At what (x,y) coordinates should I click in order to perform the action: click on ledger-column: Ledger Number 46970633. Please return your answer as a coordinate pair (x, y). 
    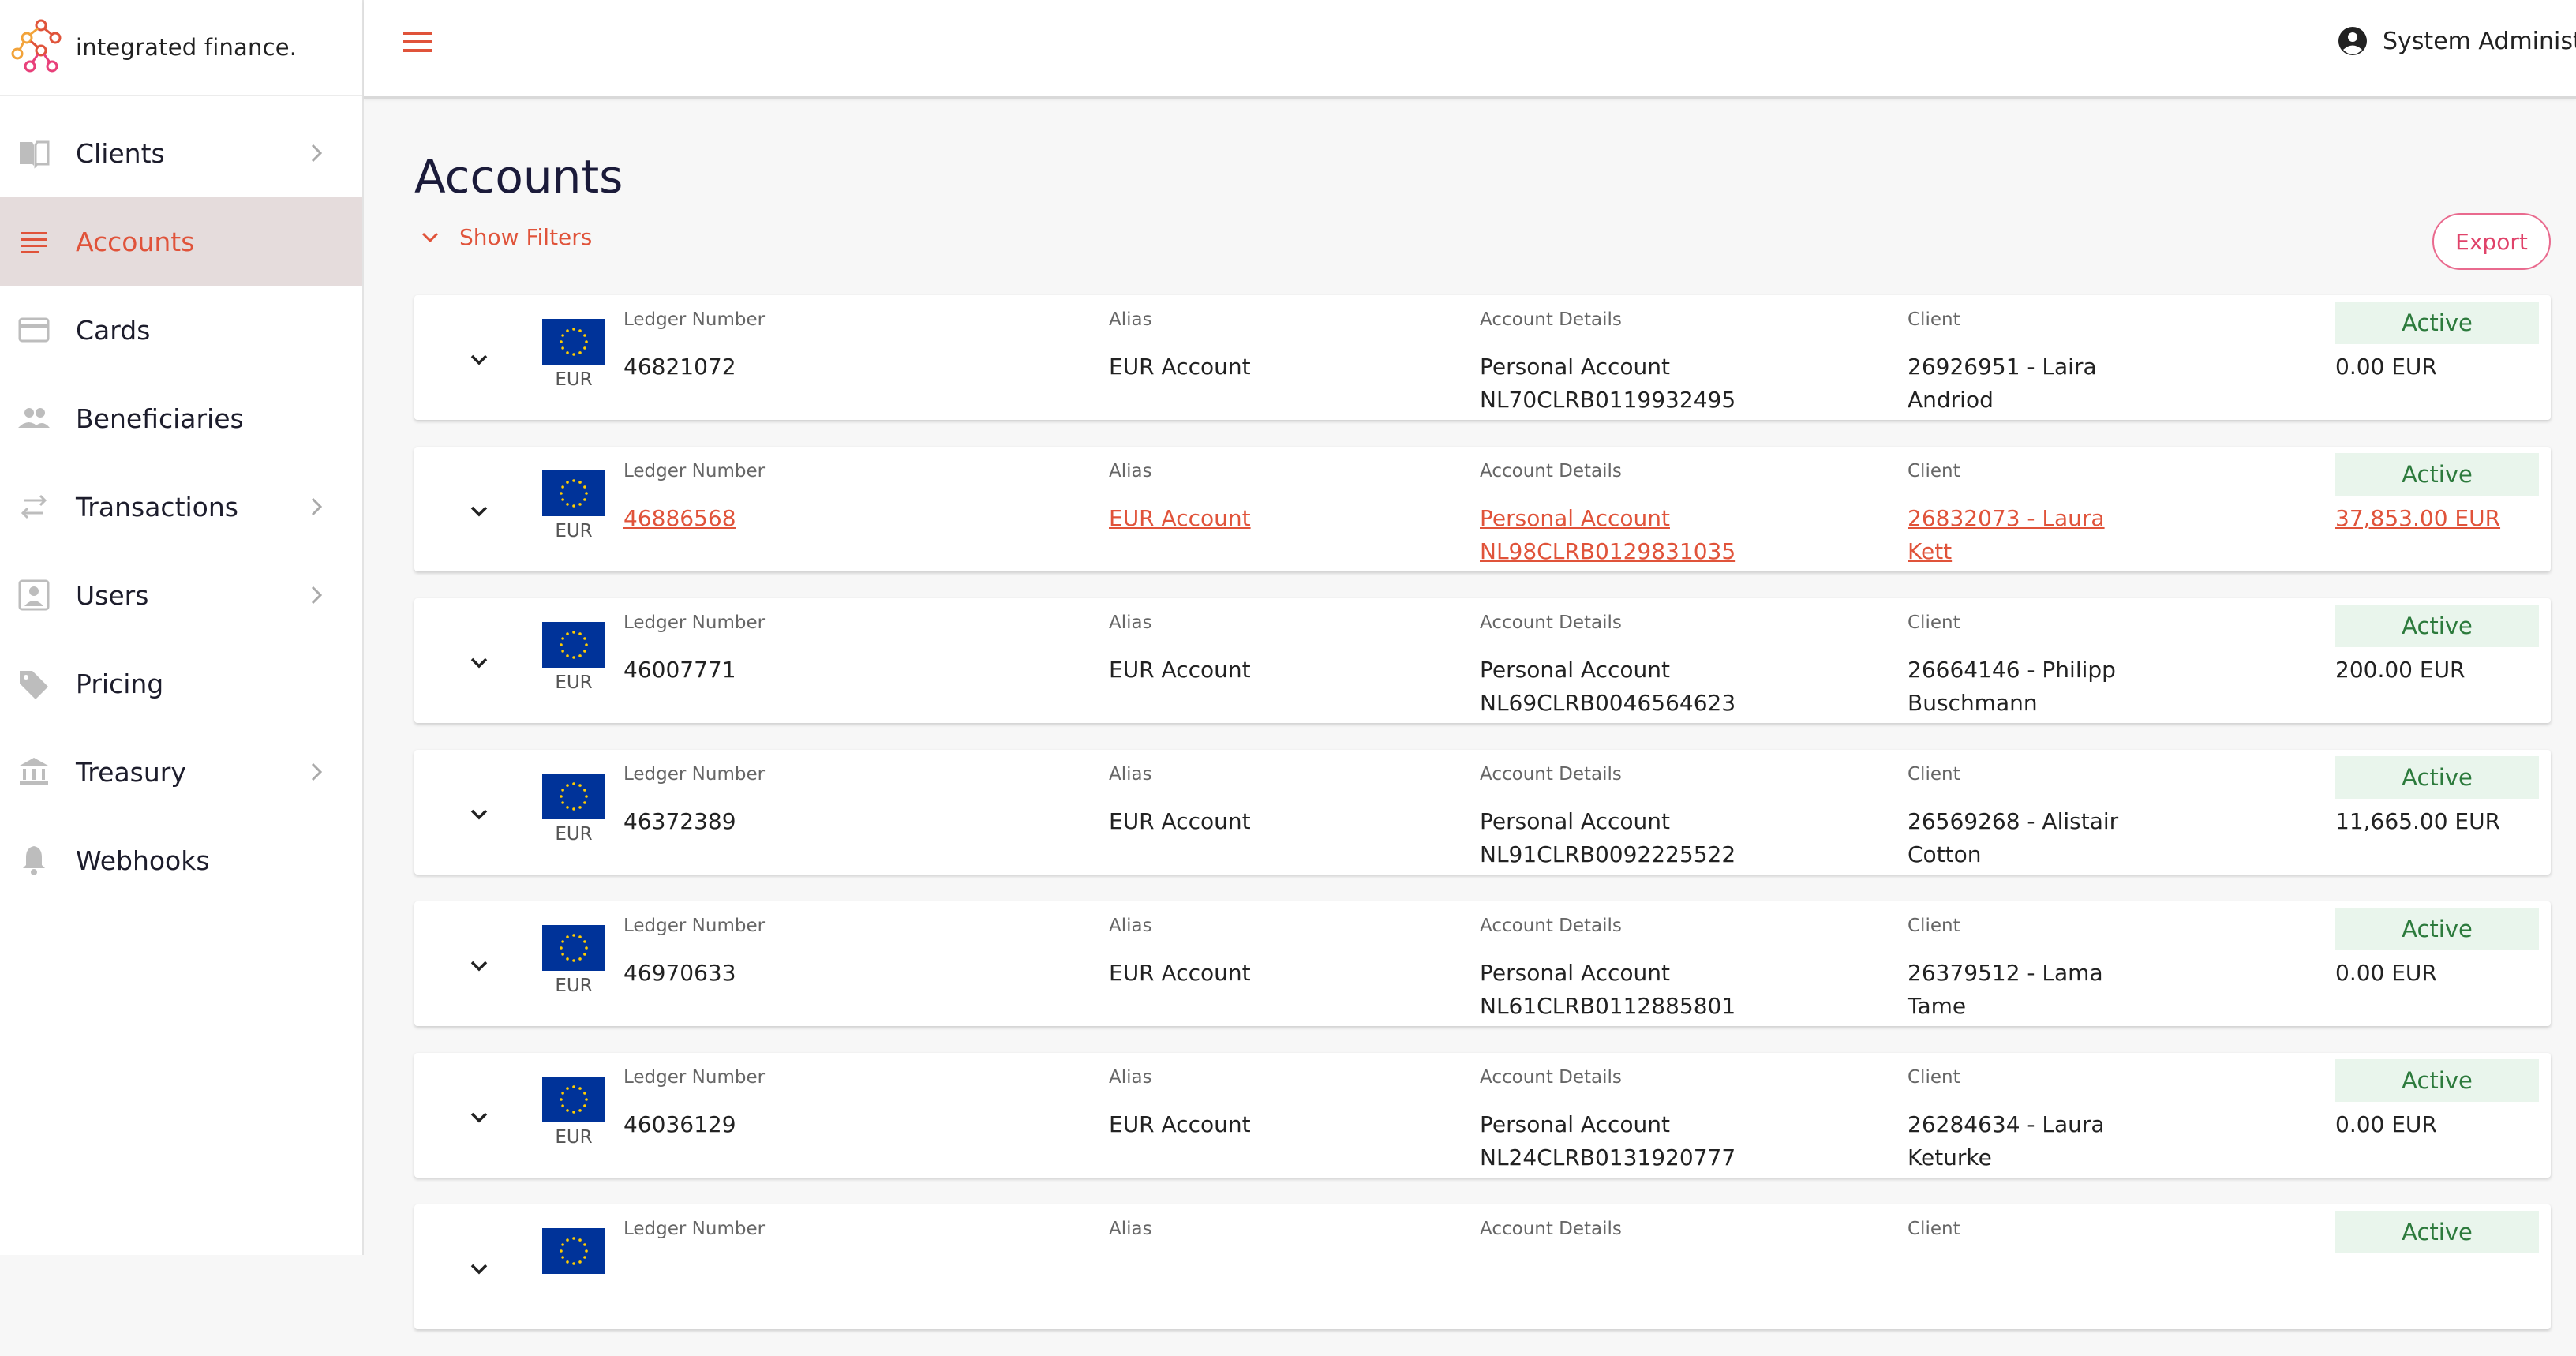
    Looking at the image, I should click on (694, 953).